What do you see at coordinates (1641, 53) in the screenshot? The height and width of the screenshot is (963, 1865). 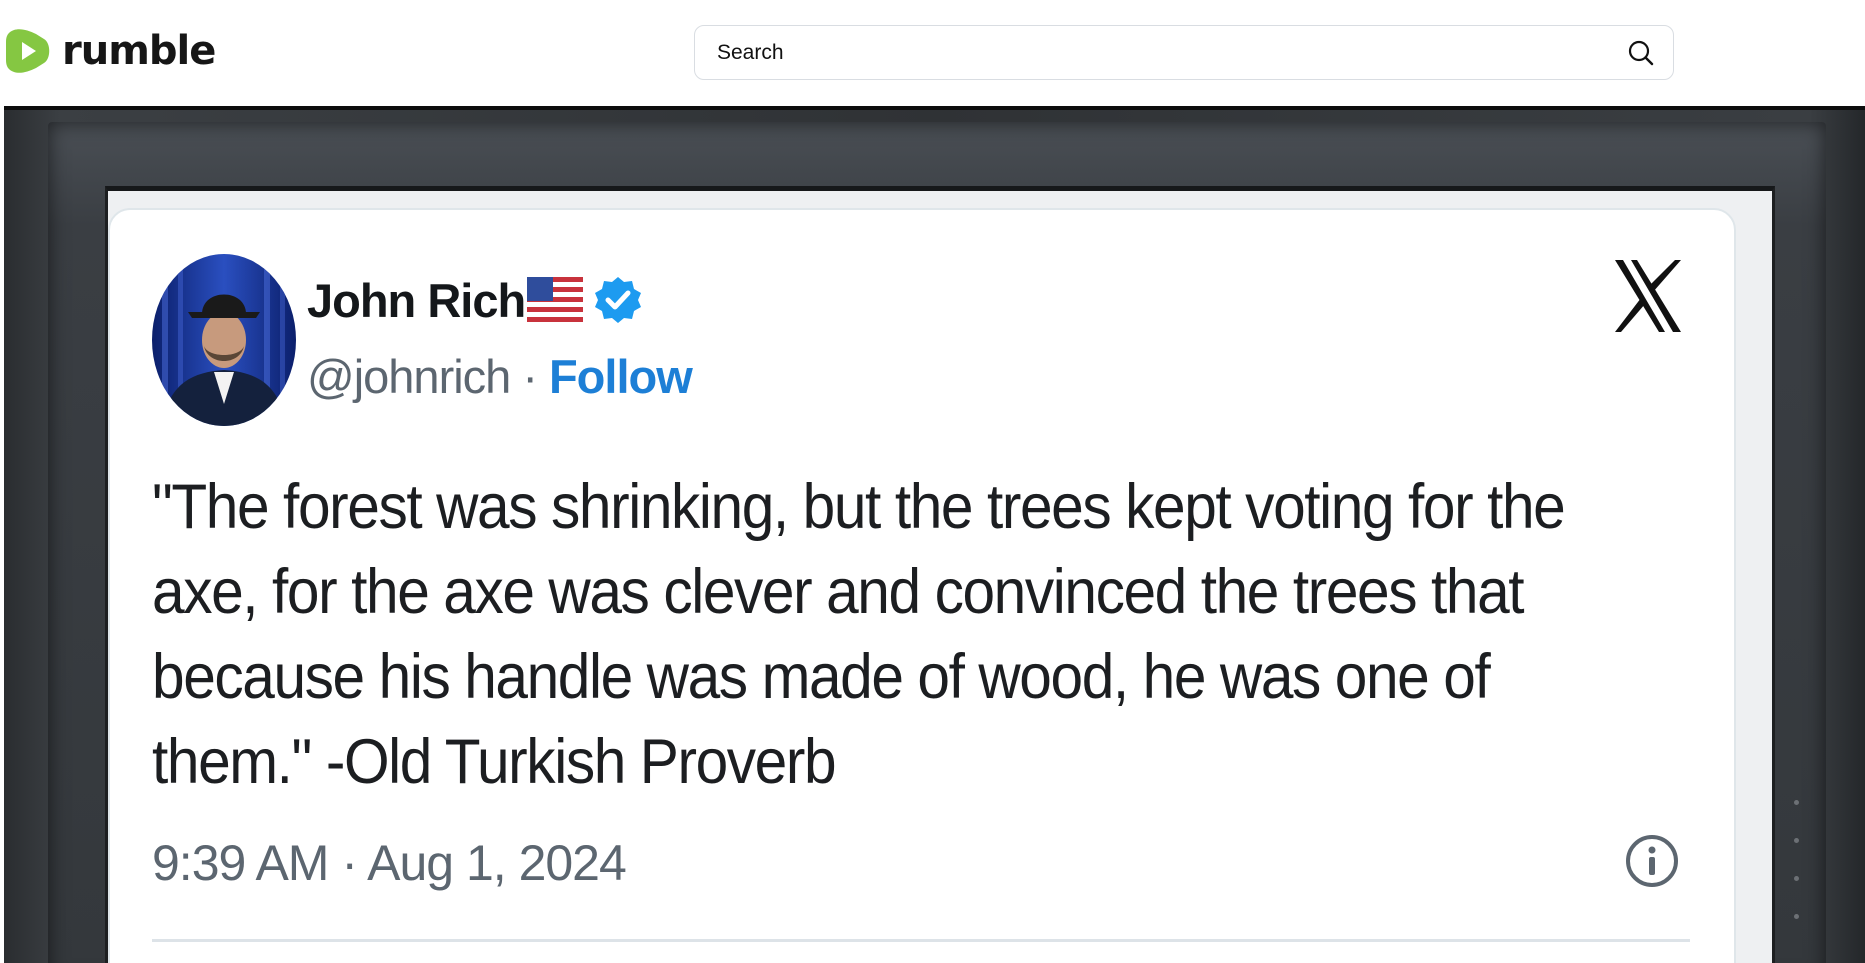 I see `search-icon` at bounding box center [1641, 53].